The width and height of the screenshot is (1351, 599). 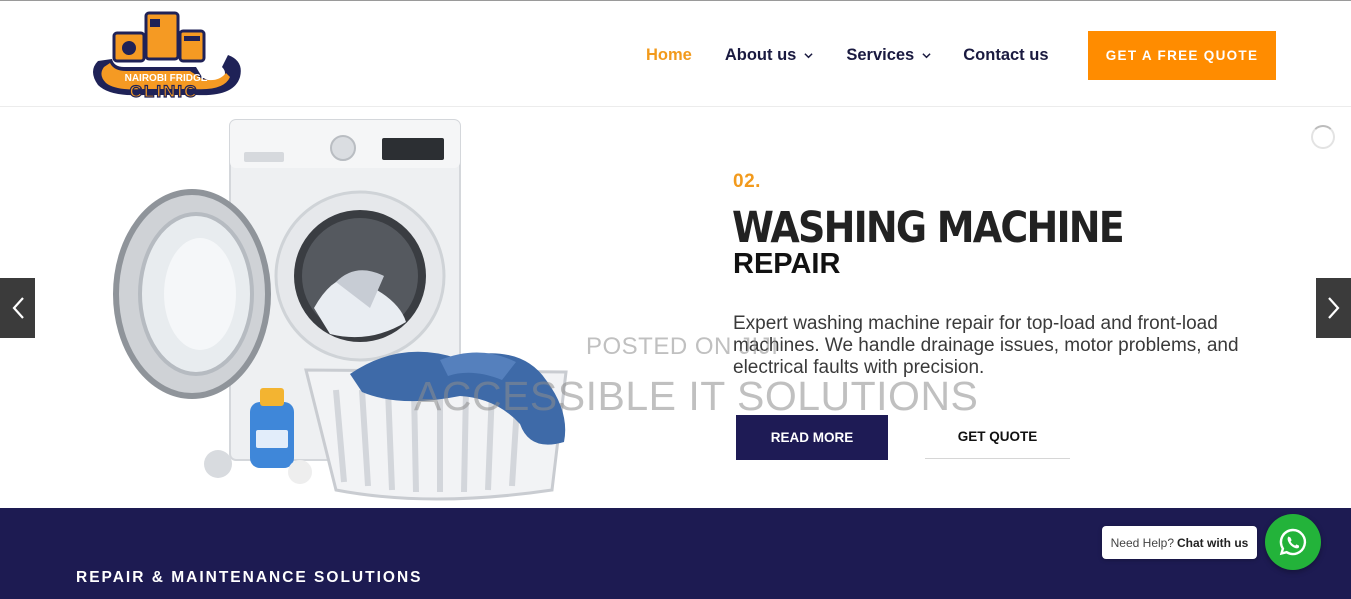 I want to click on whatsapp-chat-button, so click(x=1293, y=542).